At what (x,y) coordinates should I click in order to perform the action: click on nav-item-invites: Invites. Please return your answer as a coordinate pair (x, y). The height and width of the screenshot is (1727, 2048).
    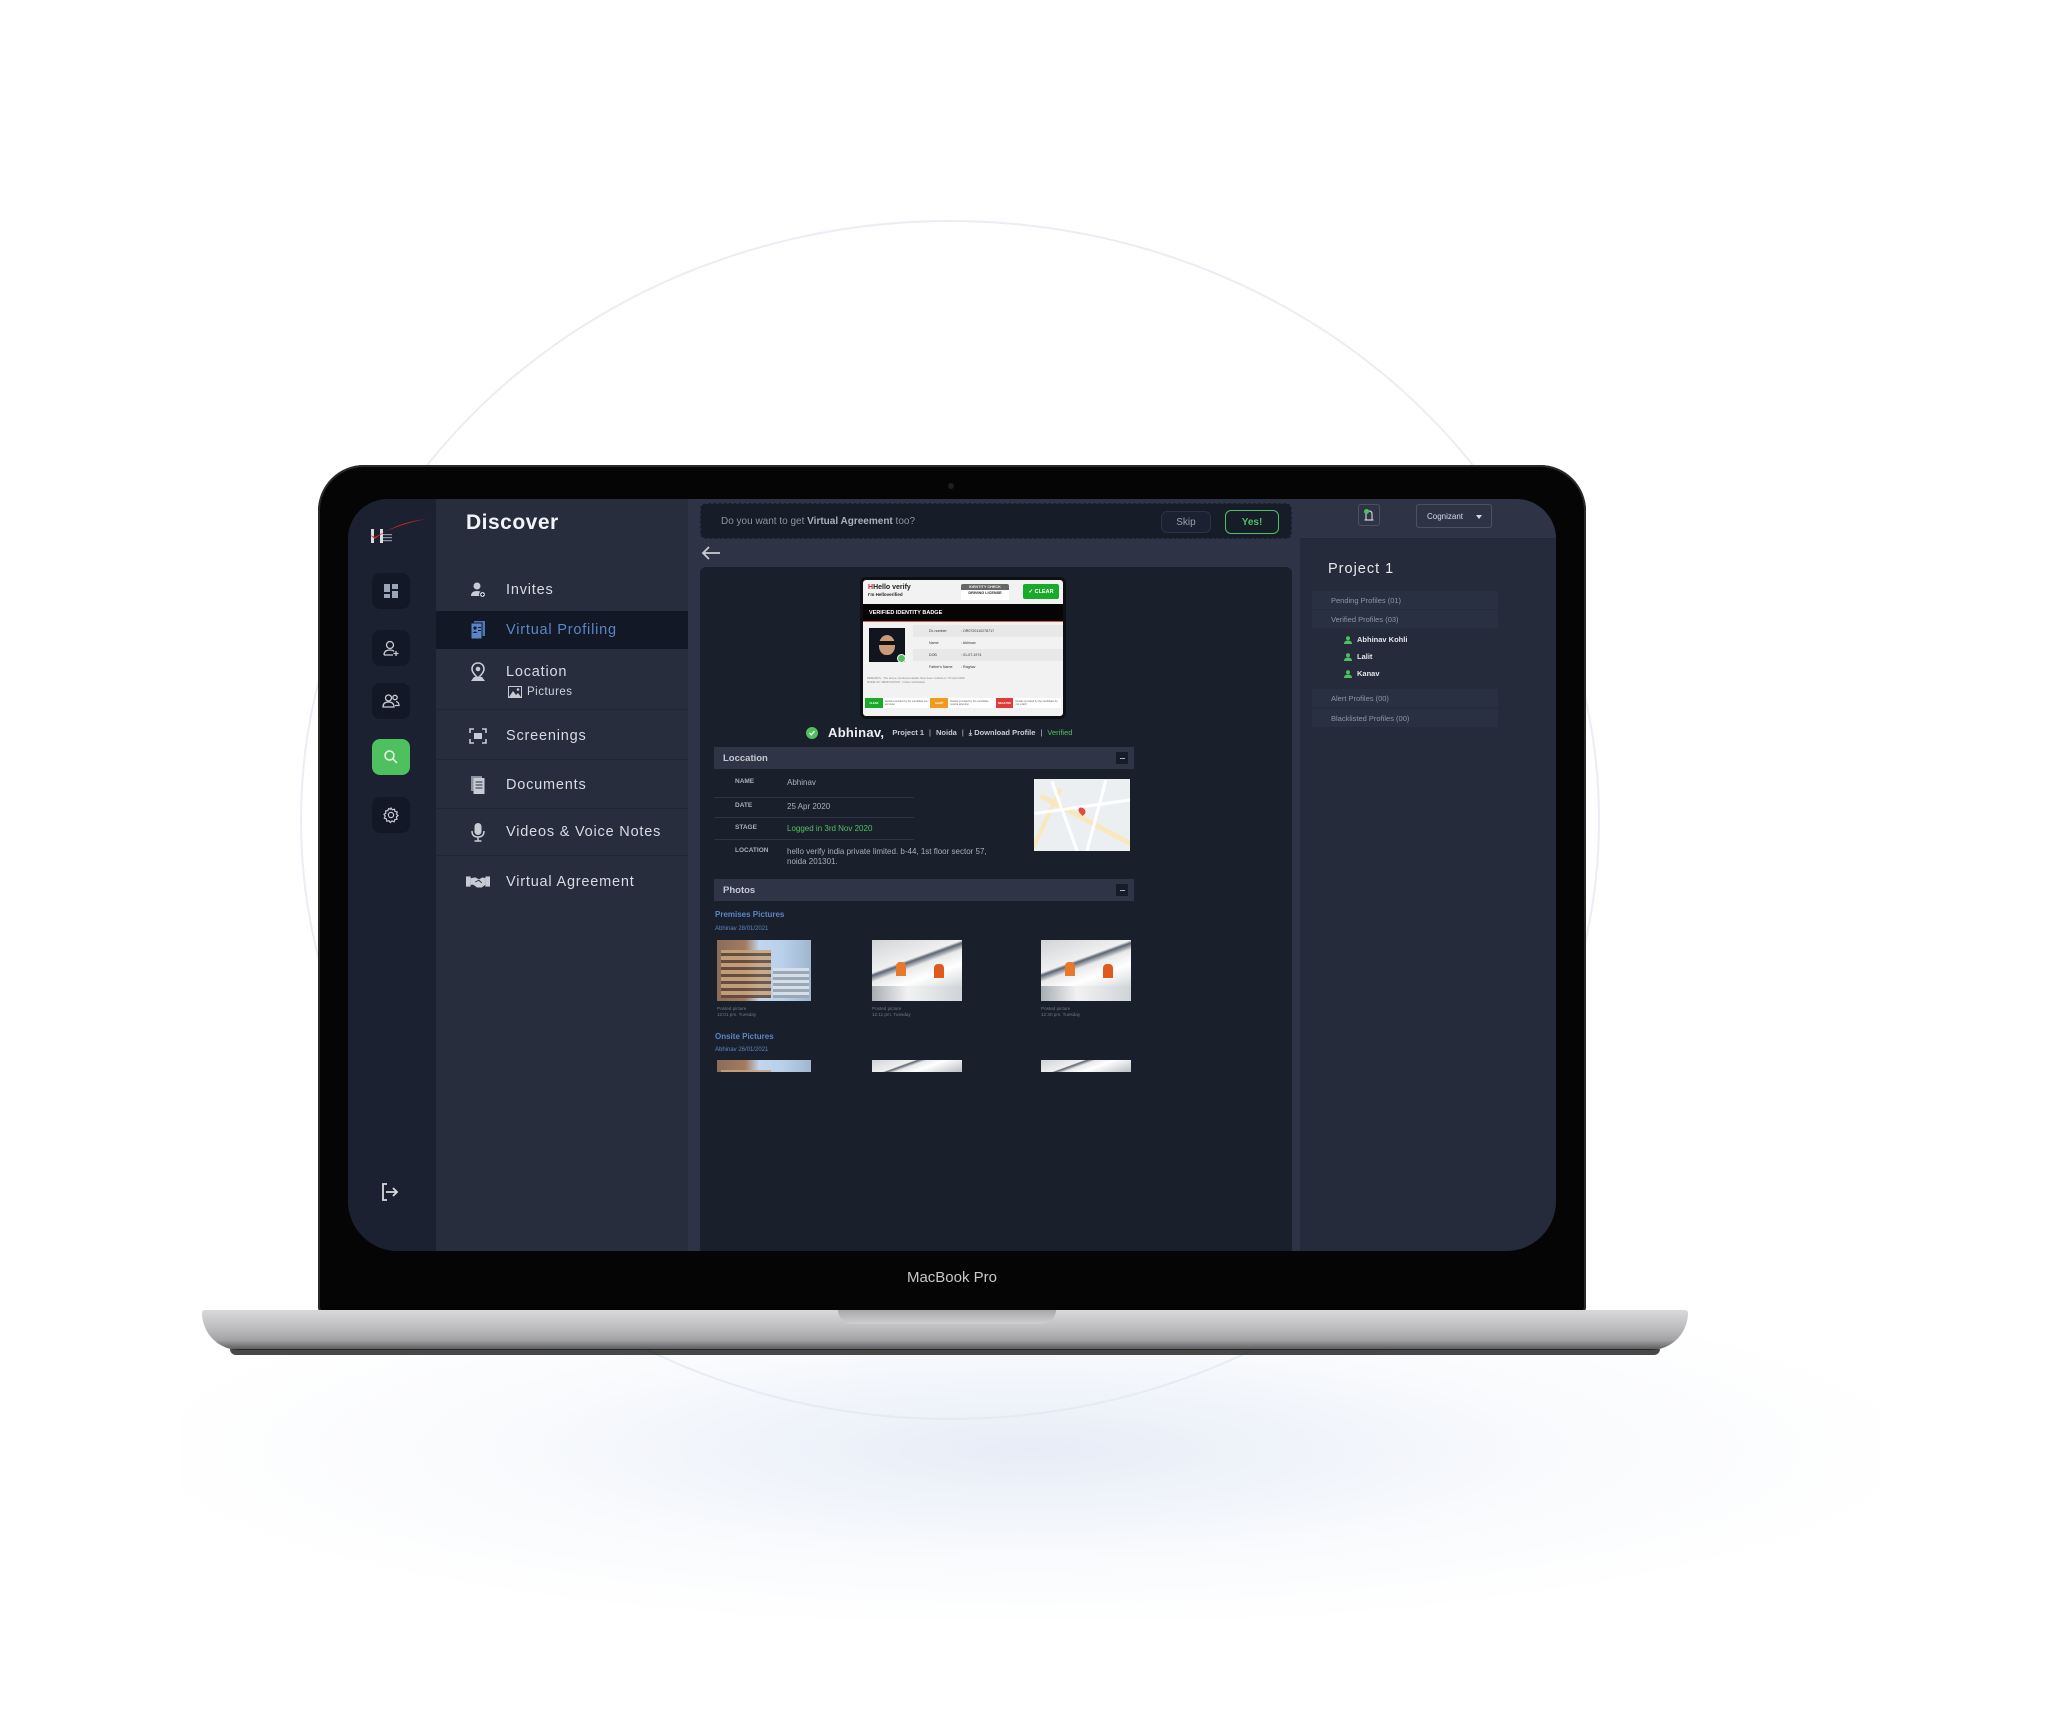
    Looking at the image, I should click on (562, 590).